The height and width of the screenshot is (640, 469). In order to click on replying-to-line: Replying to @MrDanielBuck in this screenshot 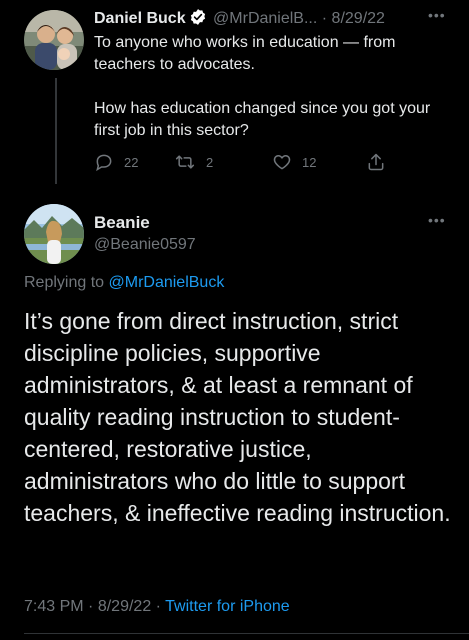, I will do `click(124, 283)`.